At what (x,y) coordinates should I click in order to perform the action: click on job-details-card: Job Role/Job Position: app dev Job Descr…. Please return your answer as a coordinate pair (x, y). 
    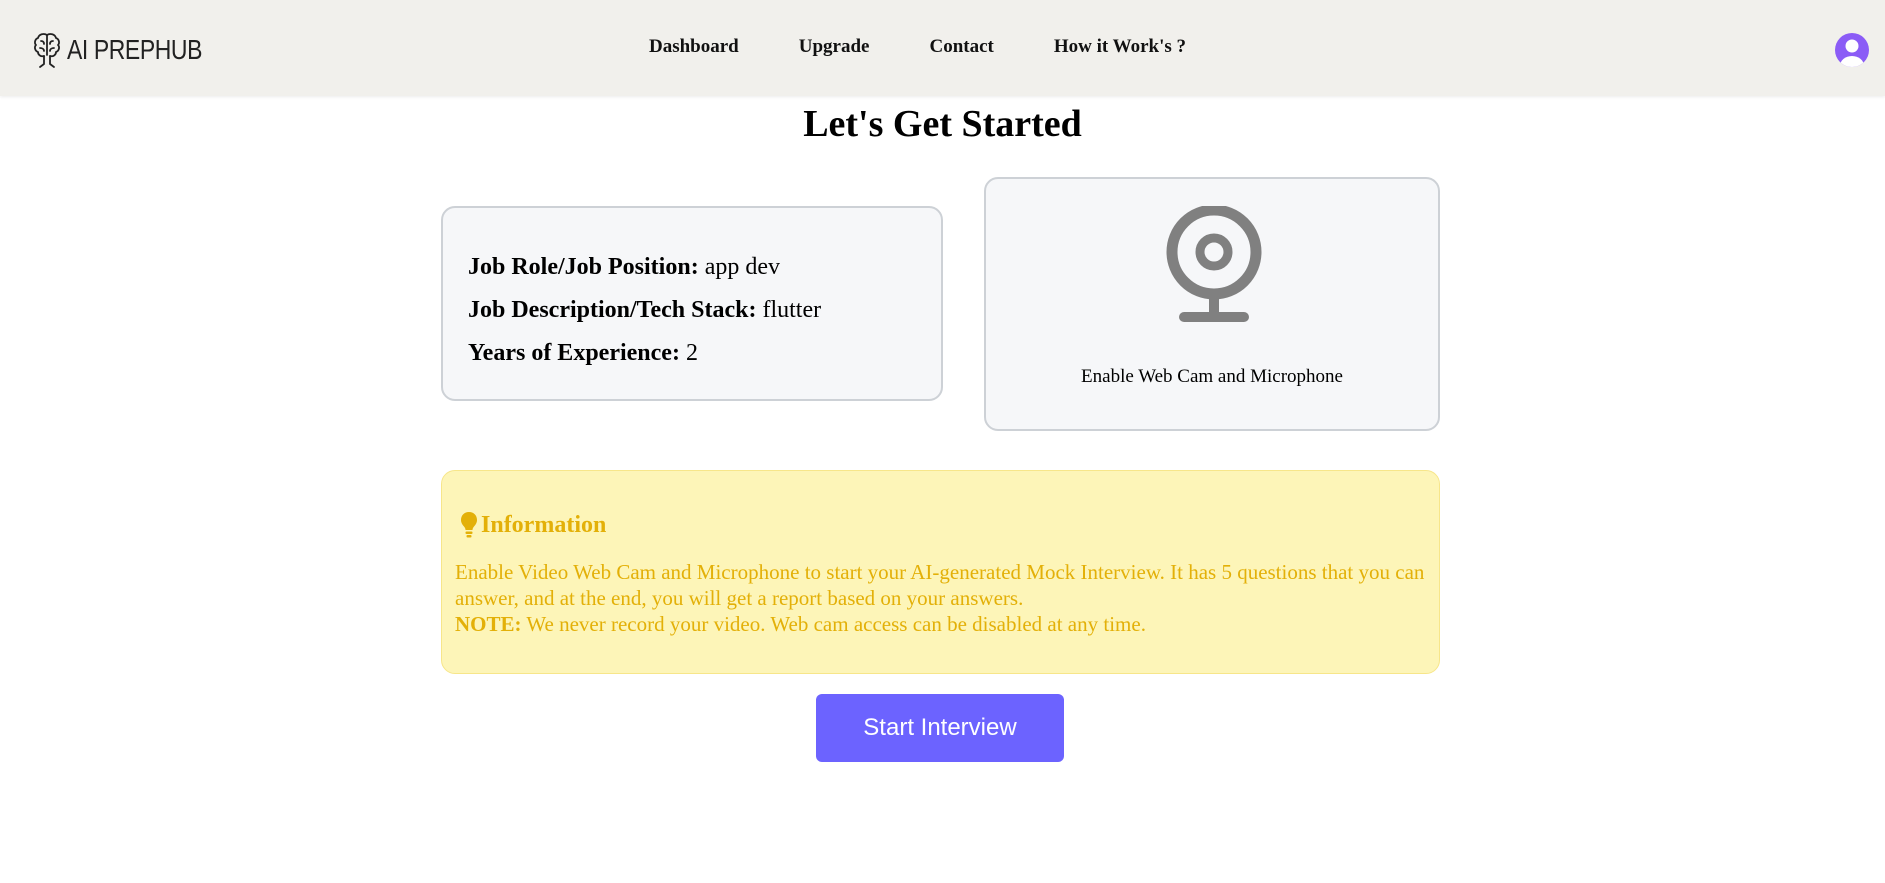
    Looking at the image, I should click on (692, 303).